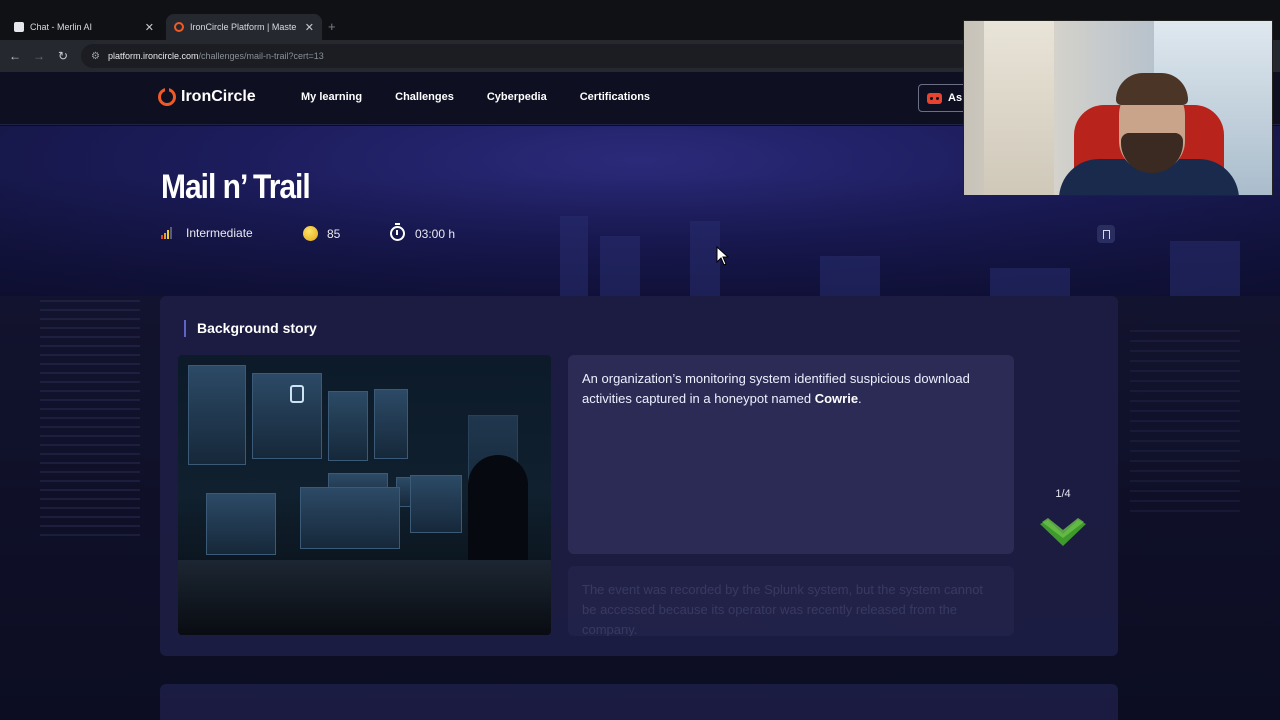 This screenshot has width=1280, height=720. What do you see at coordinates (219, 233) in the screenshot?
I see `difficulty-label: Intermediate` at bounding box center [219, 233].